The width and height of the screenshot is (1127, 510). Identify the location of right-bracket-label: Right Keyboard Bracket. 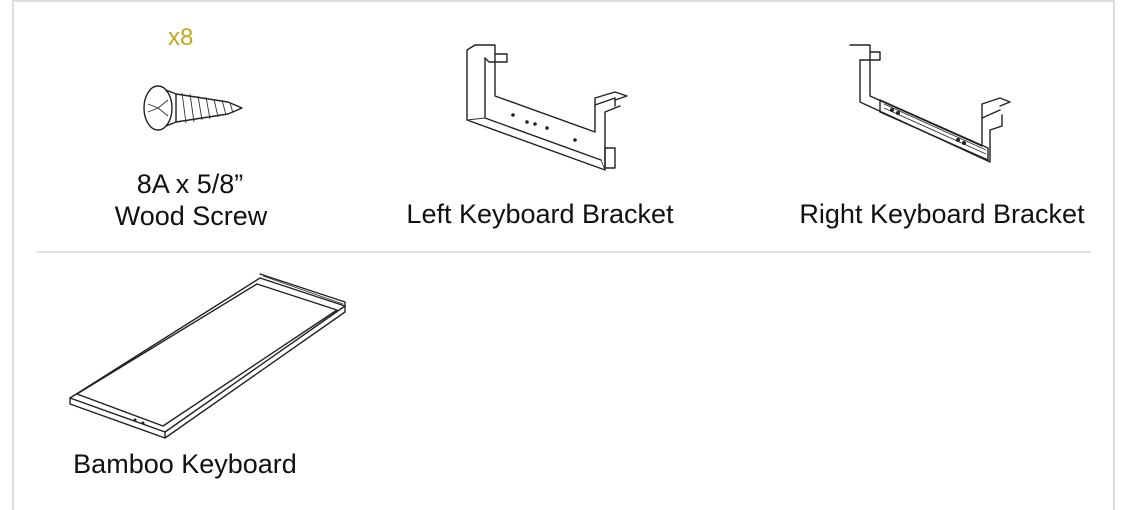
(942, 214).